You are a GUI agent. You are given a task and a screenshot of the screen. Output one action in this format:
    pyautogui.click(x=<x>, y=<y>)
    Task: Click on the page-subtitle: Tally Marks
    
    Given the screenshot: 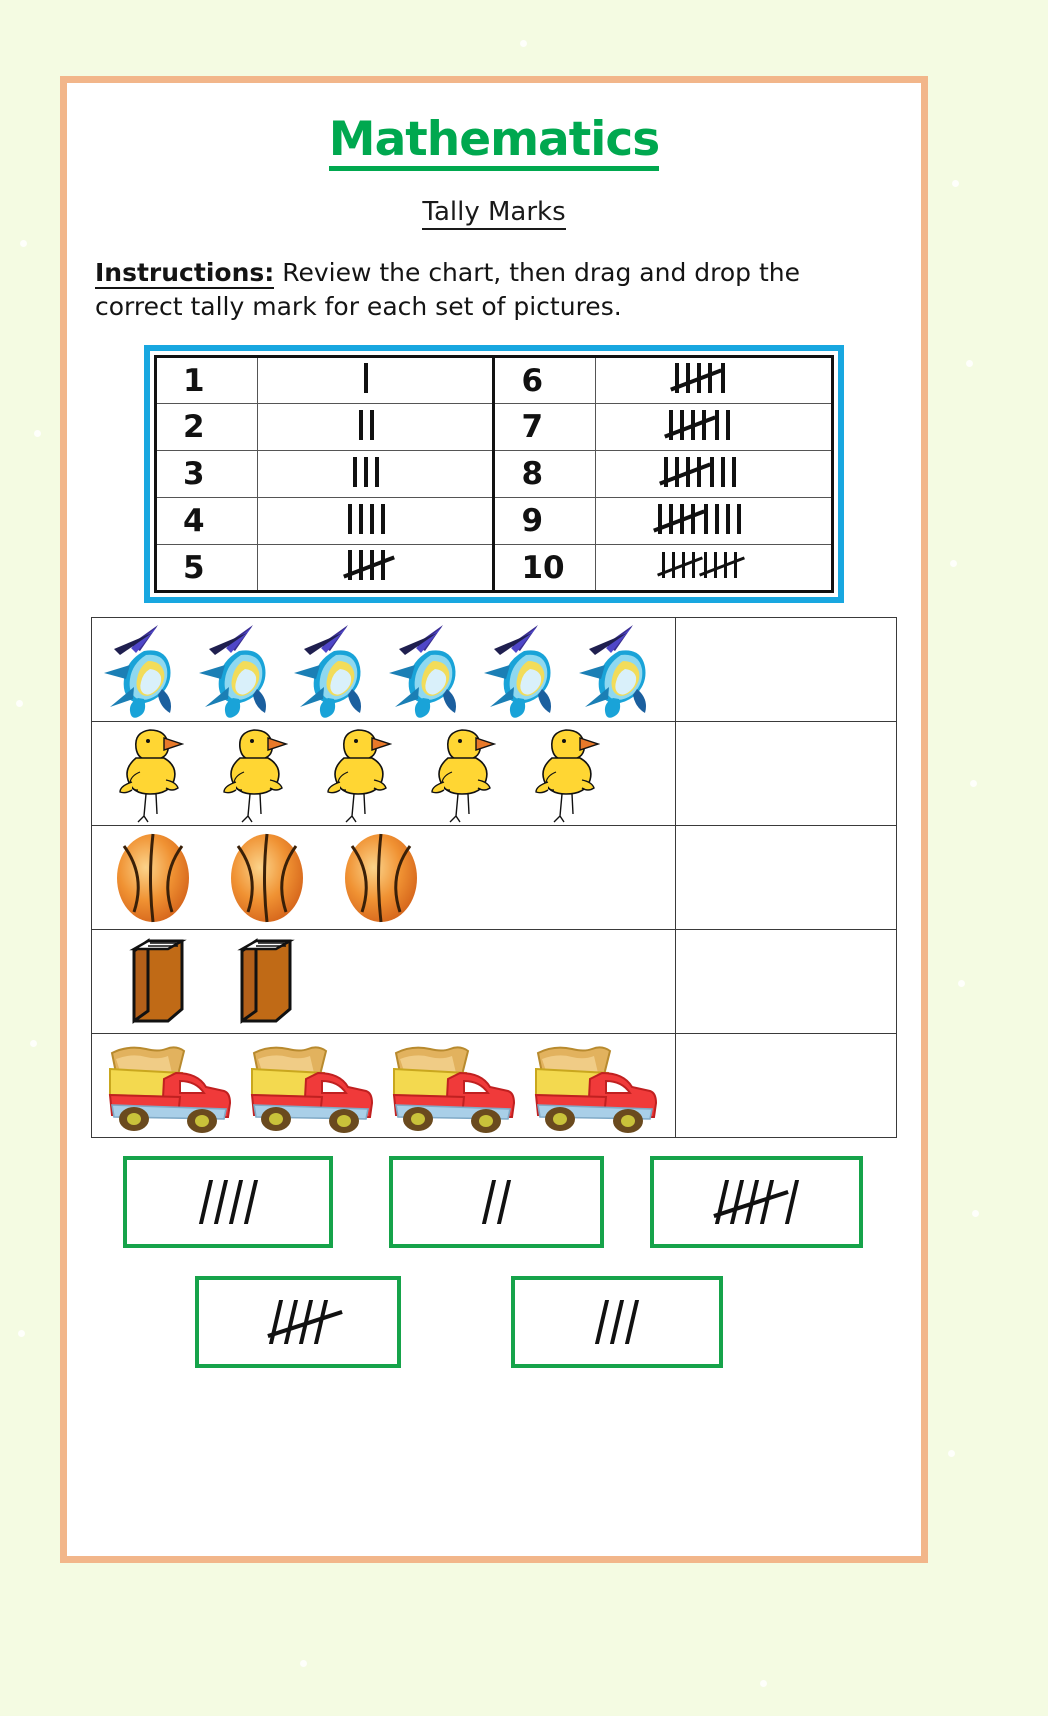 What is the action you would take?
    pyautogui.click(x=494, y=214)
    